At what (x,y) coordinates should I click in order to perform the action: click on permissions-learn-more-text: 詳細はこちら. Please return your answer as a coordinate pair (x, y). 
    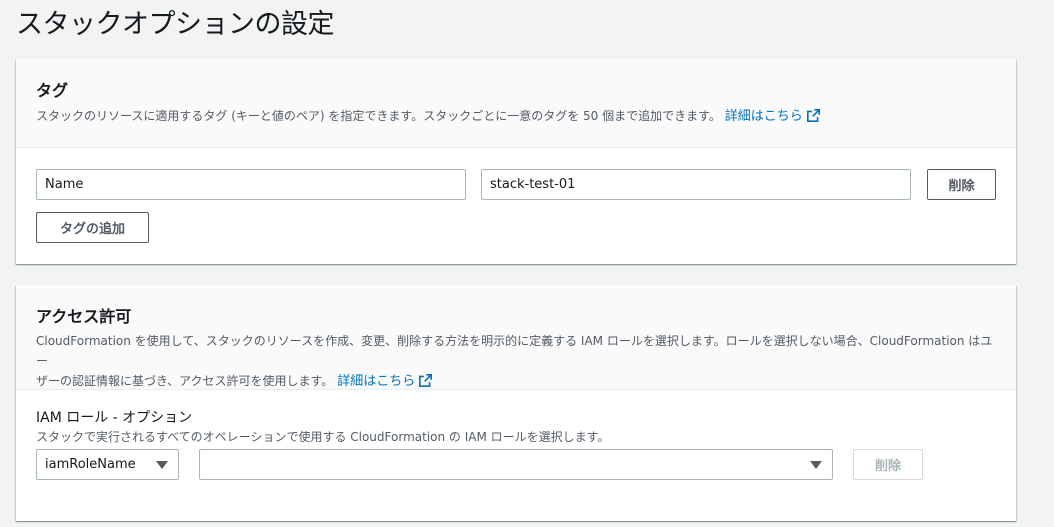
    Looking at the image, I should click on (376, 381).